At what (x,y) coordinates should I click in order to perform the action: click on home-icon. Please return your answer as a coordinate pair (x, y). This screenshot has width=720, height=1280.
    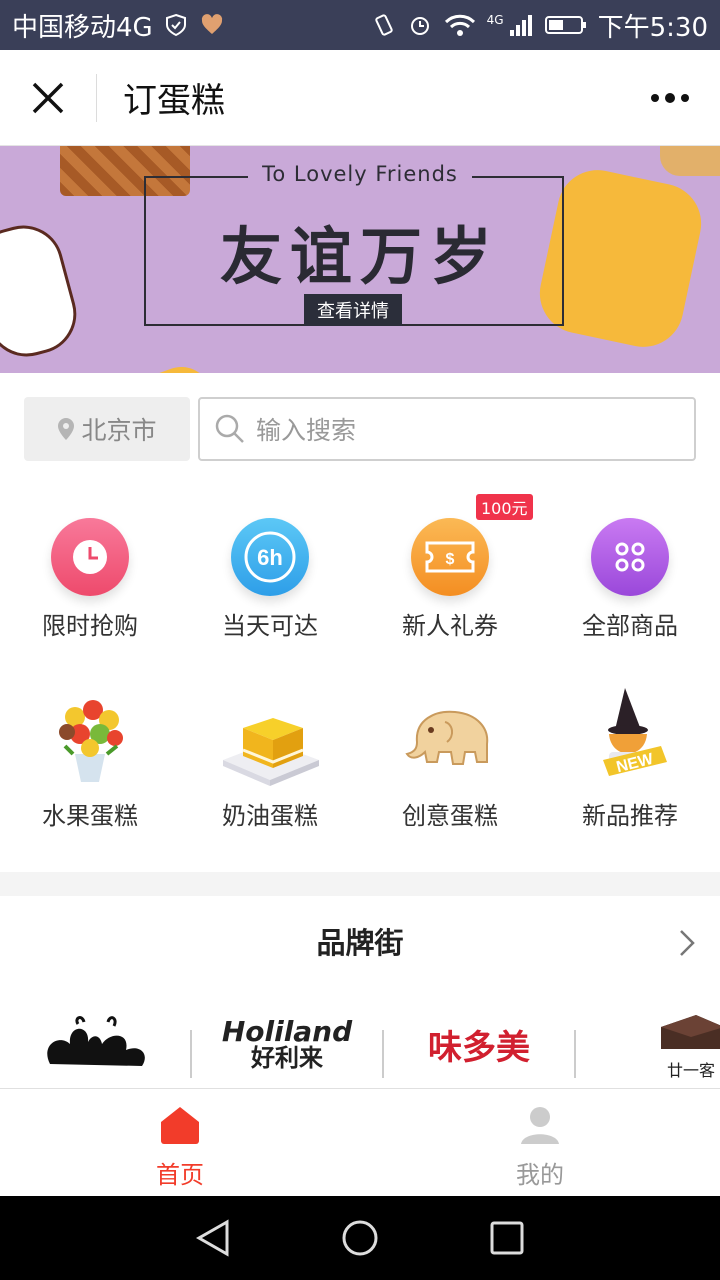
    Looking at the image, I should click on (180, 1125).